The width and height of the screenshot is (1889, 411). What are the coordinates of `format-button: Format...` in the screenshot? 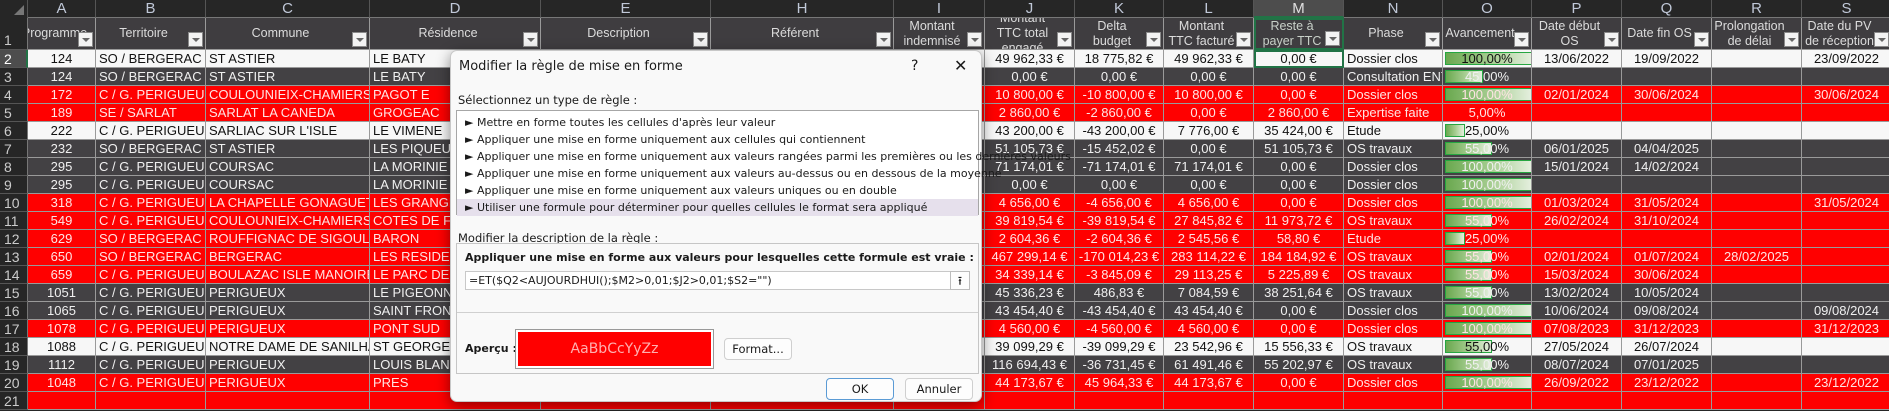 It's located at (758, 349).